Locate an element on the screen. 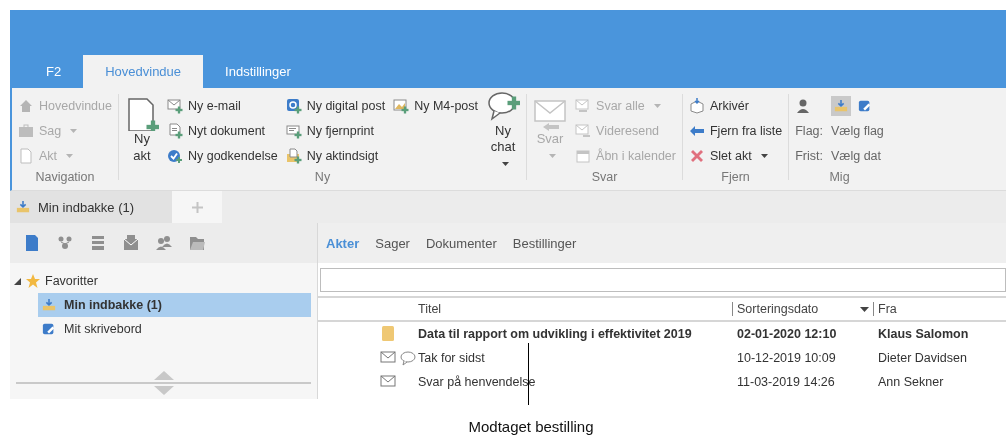 The width and height of the screenshot is (1006, 437). document-plus-icon is located at coordinates (174, 130).